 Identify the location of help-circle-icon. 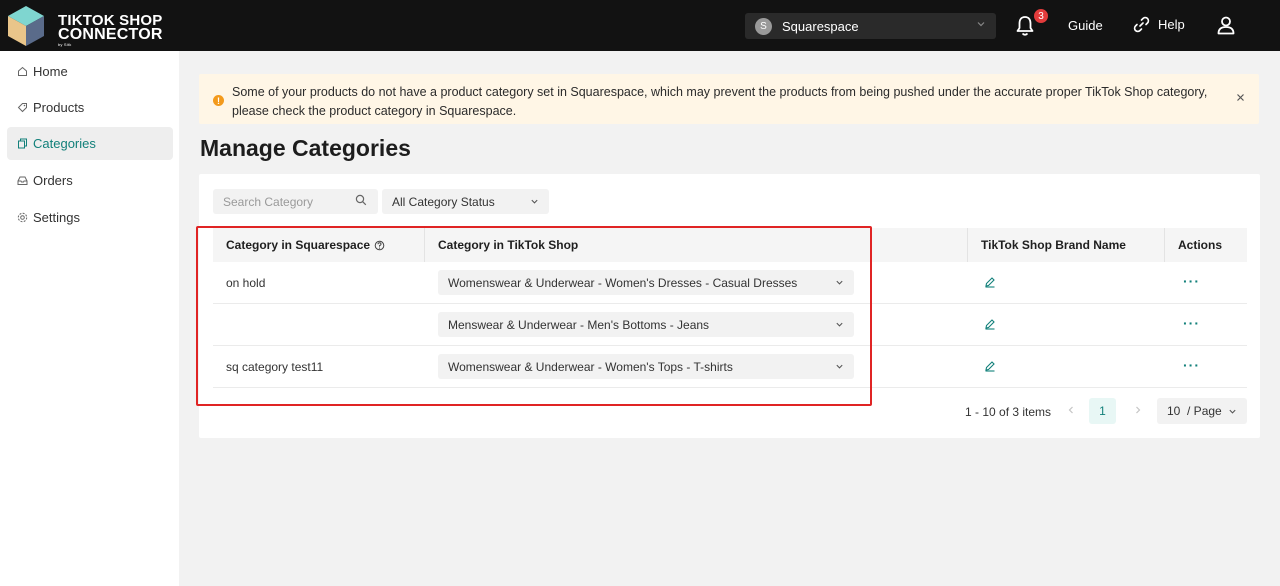
(379, 245).